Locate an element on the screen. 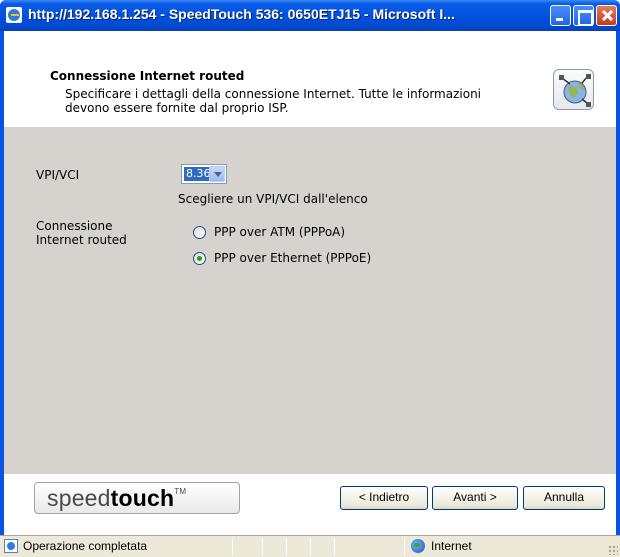 This screenshot has width=620, height=557. connection-type-label: Connessione Internet routed is located at coordinates (81, 233).